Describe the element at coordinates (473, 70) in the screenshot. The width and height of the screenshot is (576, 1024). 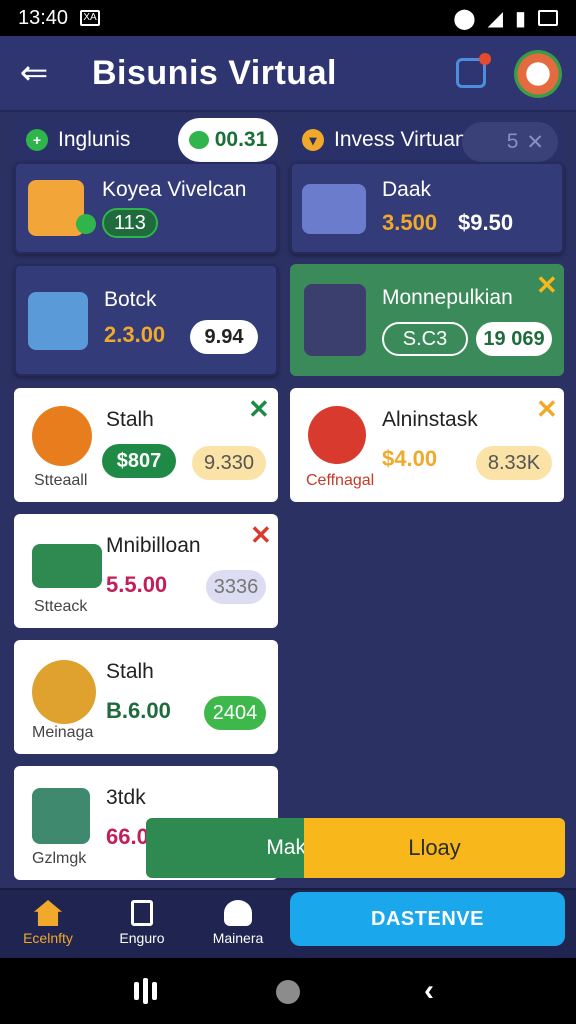
I see `notification-icon` at that location.